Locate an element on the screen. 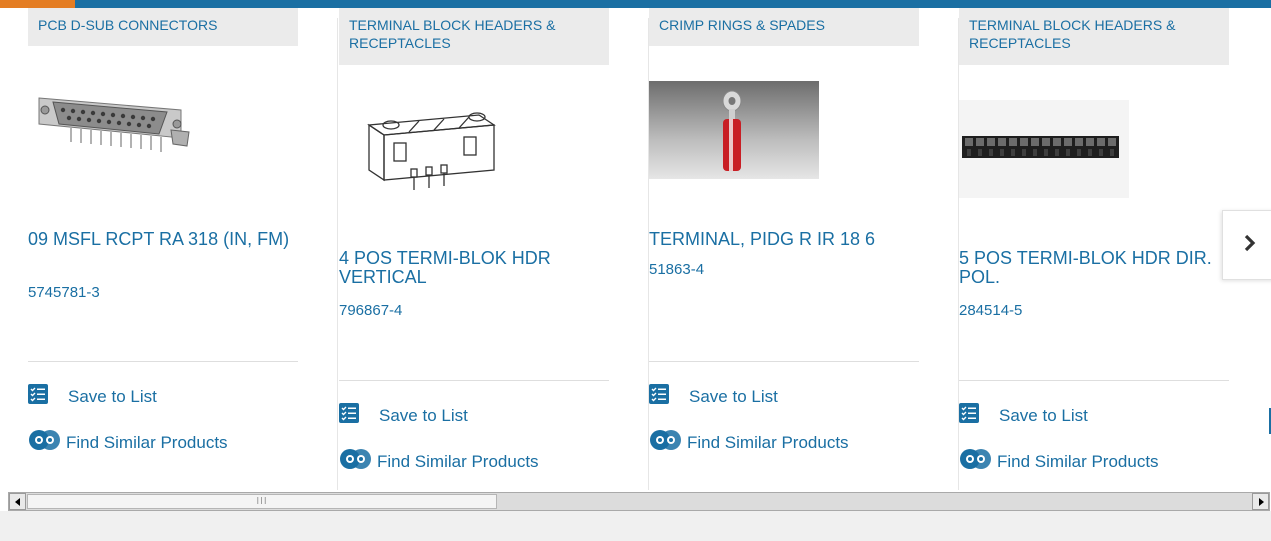  scrollbar-thumb: III is located at coordinates (262, 501).